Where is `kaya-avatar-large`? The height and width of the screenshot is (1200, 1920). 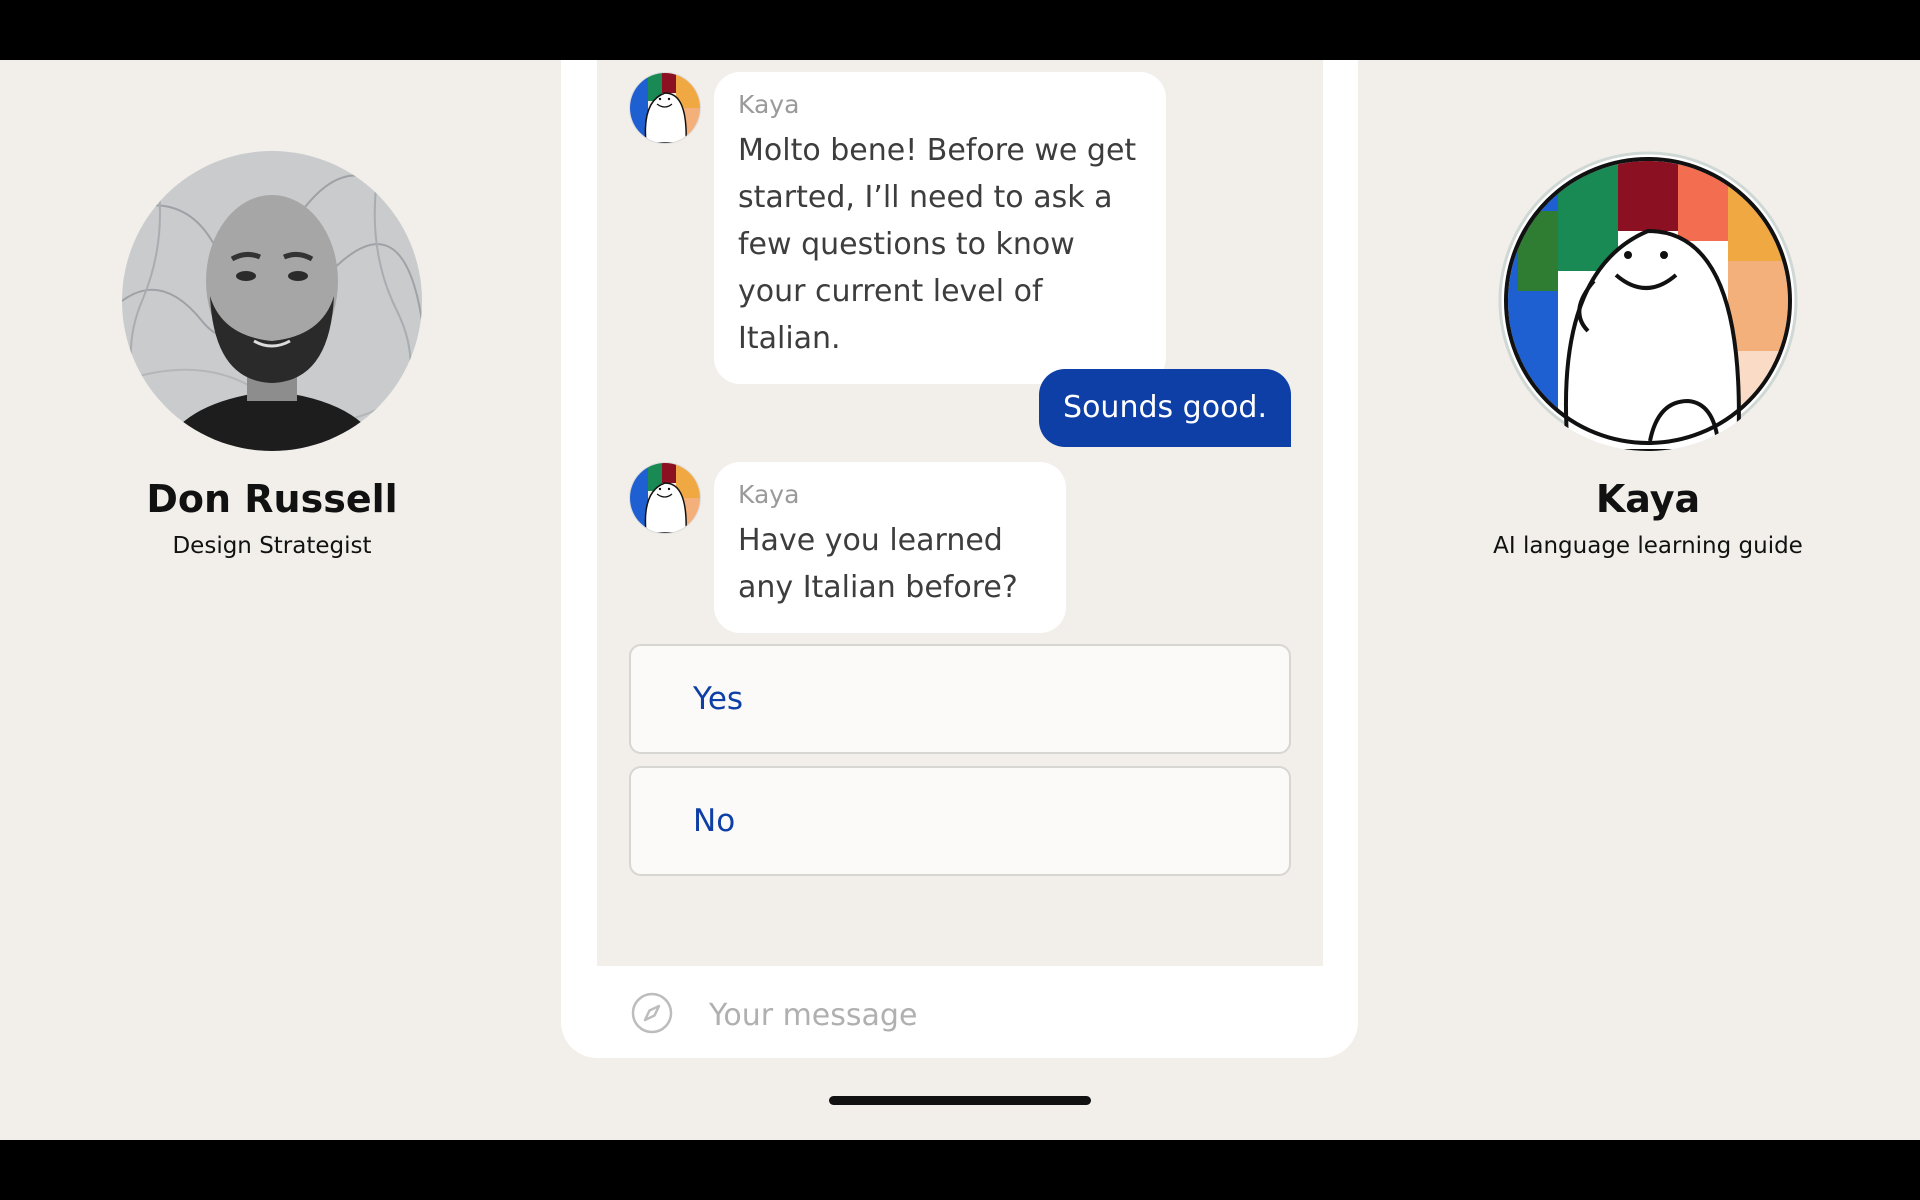
kaya-avatar-large is located at coordinates (1648, 301).